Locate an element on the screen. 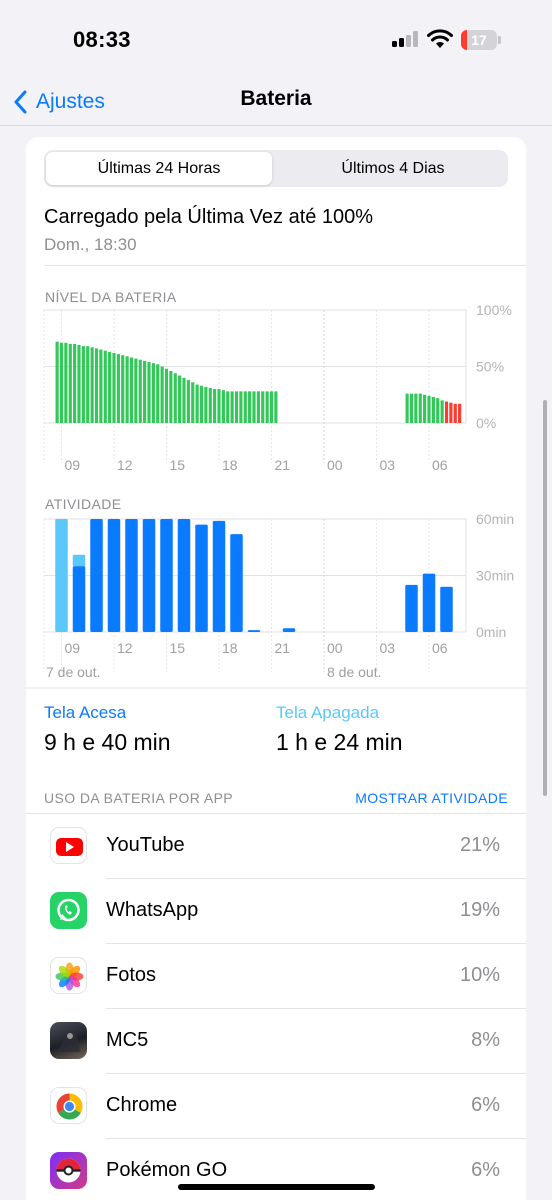 The height and width of the screenshot is (1200, 552). battery-y-label: 0% is located at coordinates (486, 423).